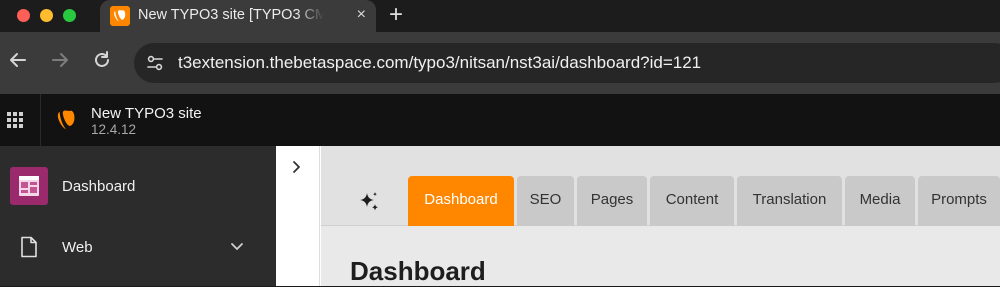 The width and height of the screenshot is (1000, 287). Describe the element at coordinates (138, 186) in the screenshot. I see `sidebar-item-dashboard: Dashboard` at that location.